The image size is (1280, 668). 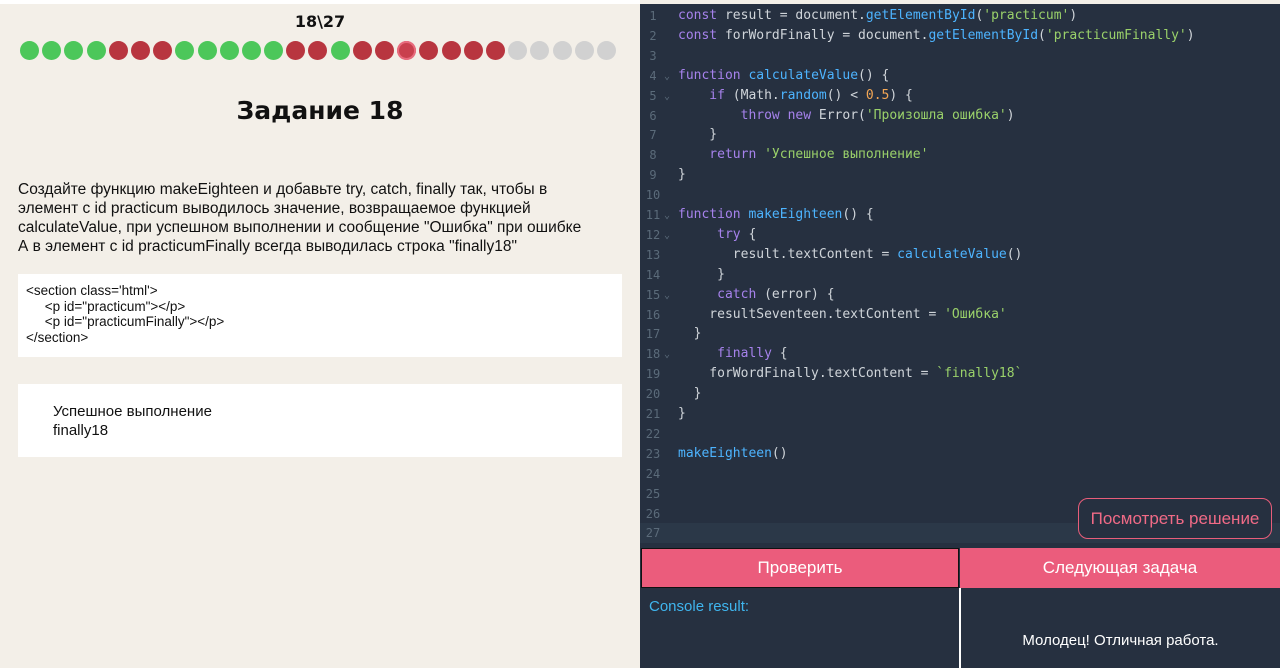 What do you see at coordinates (1175, 518) in the screenshot?
I see `view-solution-button: Посмотреть решение` at bounding box center [1175, 518].